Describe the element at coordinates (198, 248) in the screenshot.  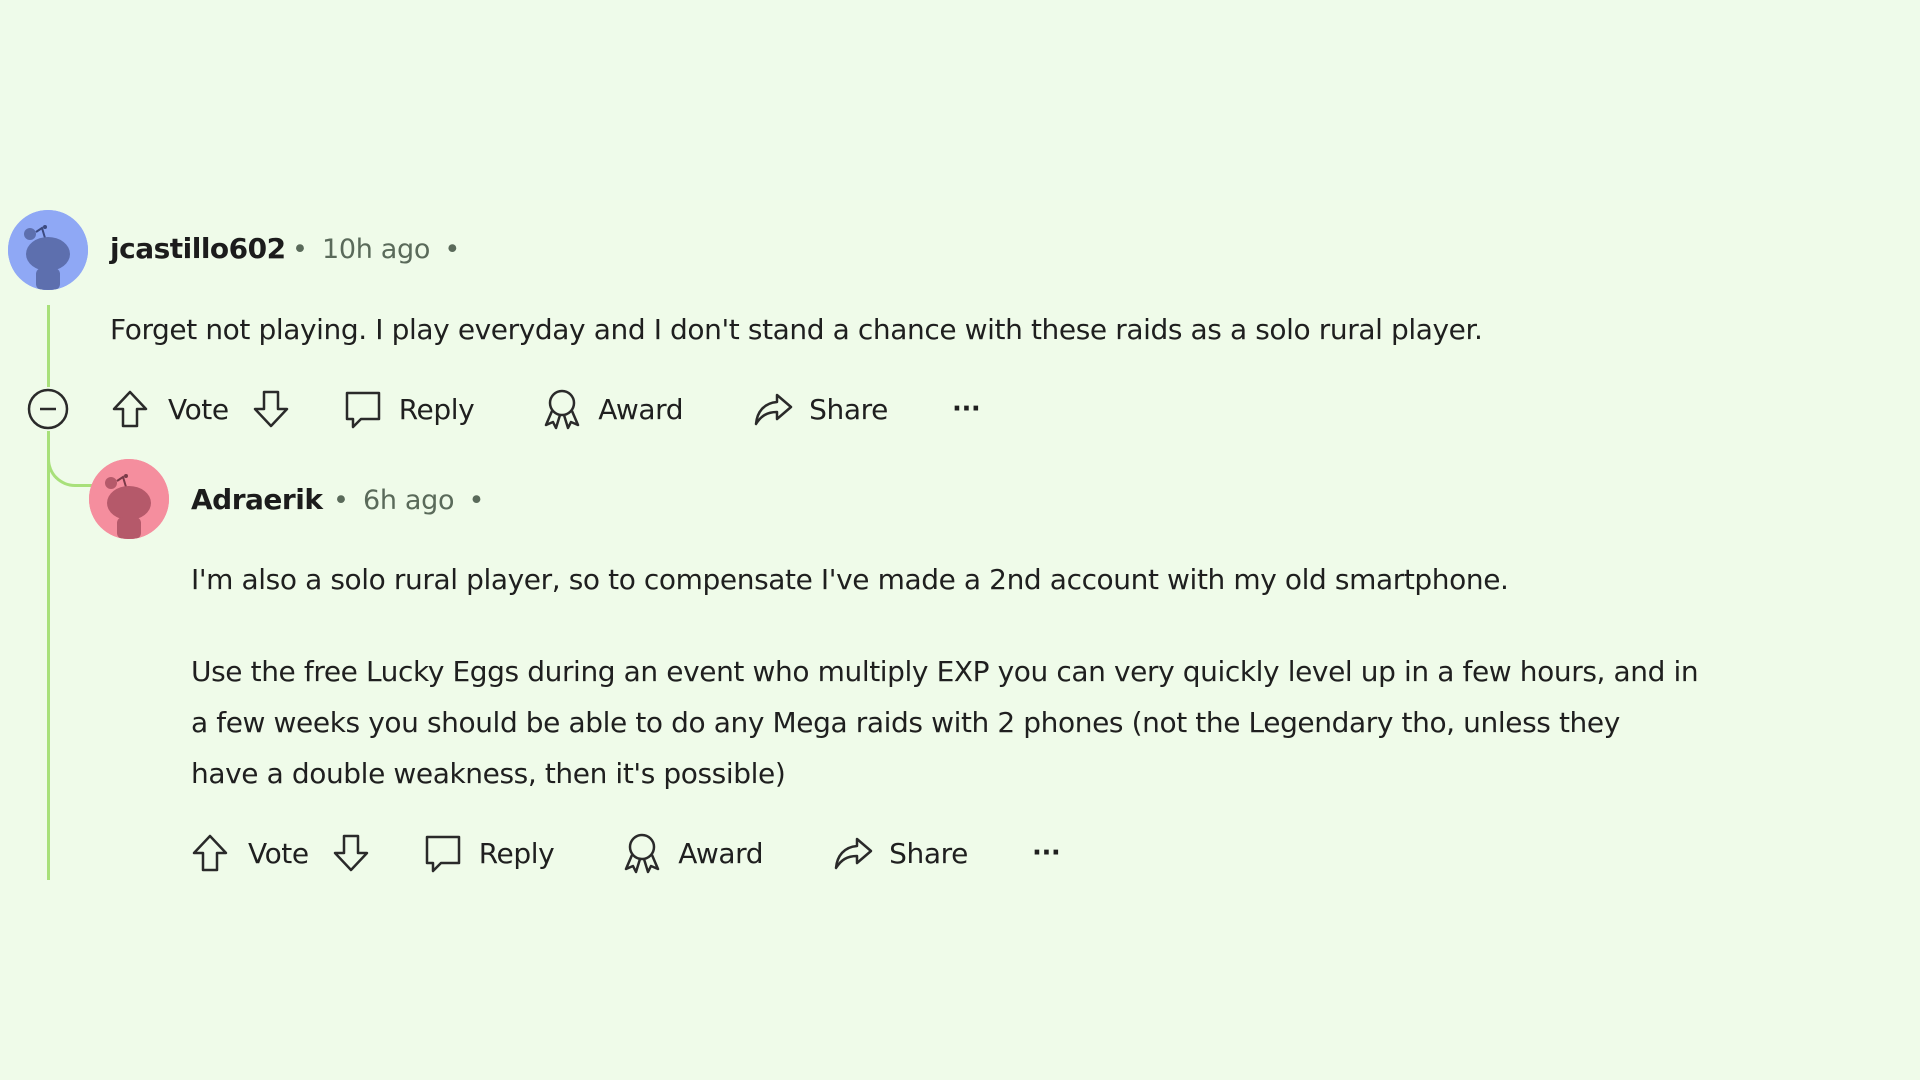
I see `username-link: jcastillo602` at that location.